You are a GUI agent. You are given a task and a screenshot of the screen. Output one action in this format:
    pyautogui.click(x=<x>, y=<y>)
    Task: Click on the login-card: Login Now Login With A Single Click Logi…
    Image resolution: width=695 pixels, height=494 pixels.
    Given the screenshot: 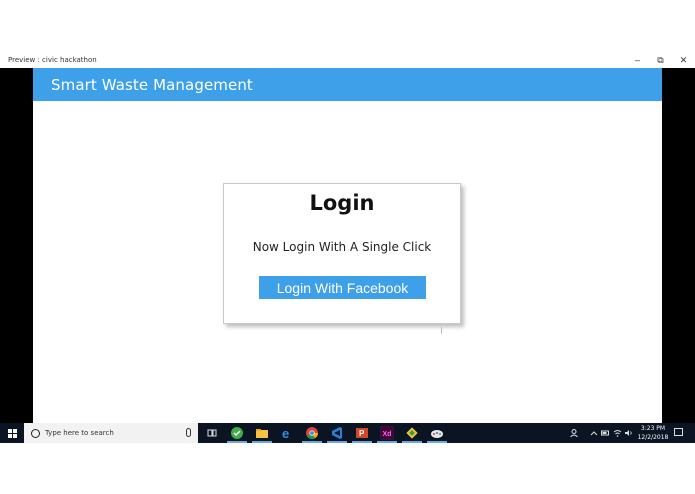 What is the action you would take?
    pyautogui.click(x=342, y=253)
    